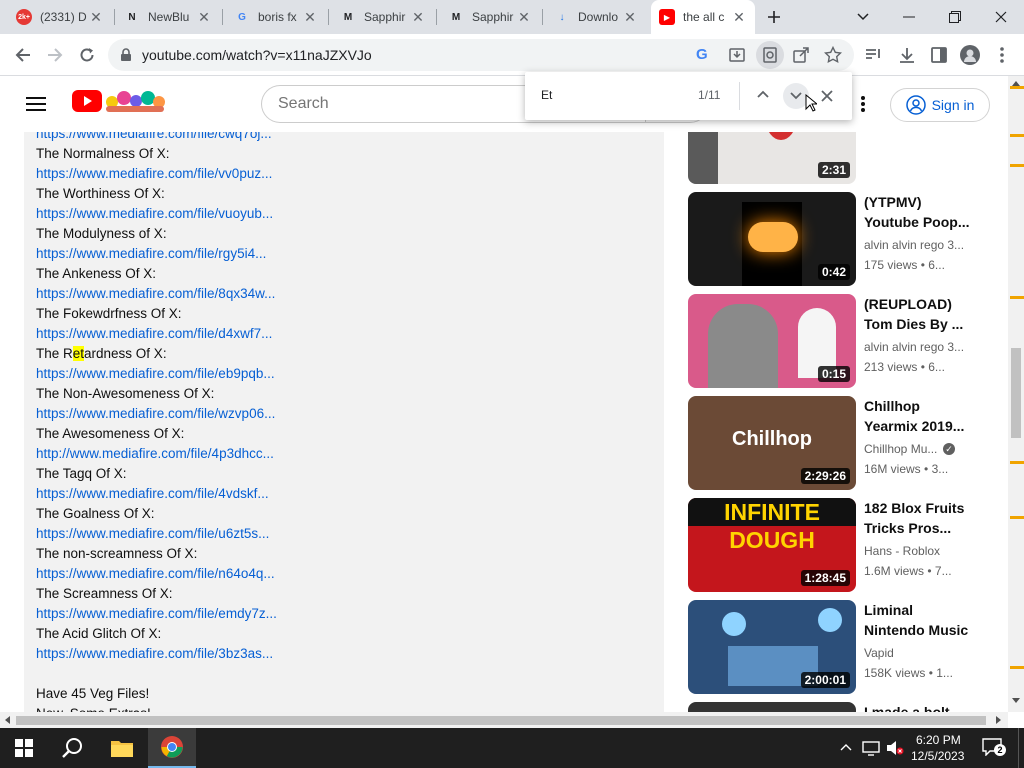 This screenshot has height=768, width=1024. Describe the element at coordinates (873, 55) in the screenshot. I see `reading-list-icon` at that location.